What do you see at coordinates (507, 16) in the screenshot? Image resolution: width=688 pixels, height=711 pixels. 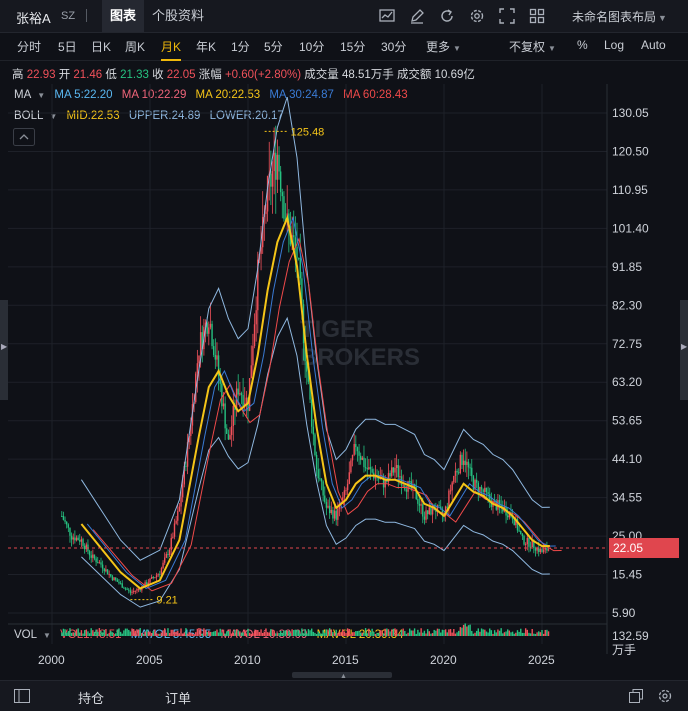 I see `fullscreen-icon` at bounding box center [507, 16].